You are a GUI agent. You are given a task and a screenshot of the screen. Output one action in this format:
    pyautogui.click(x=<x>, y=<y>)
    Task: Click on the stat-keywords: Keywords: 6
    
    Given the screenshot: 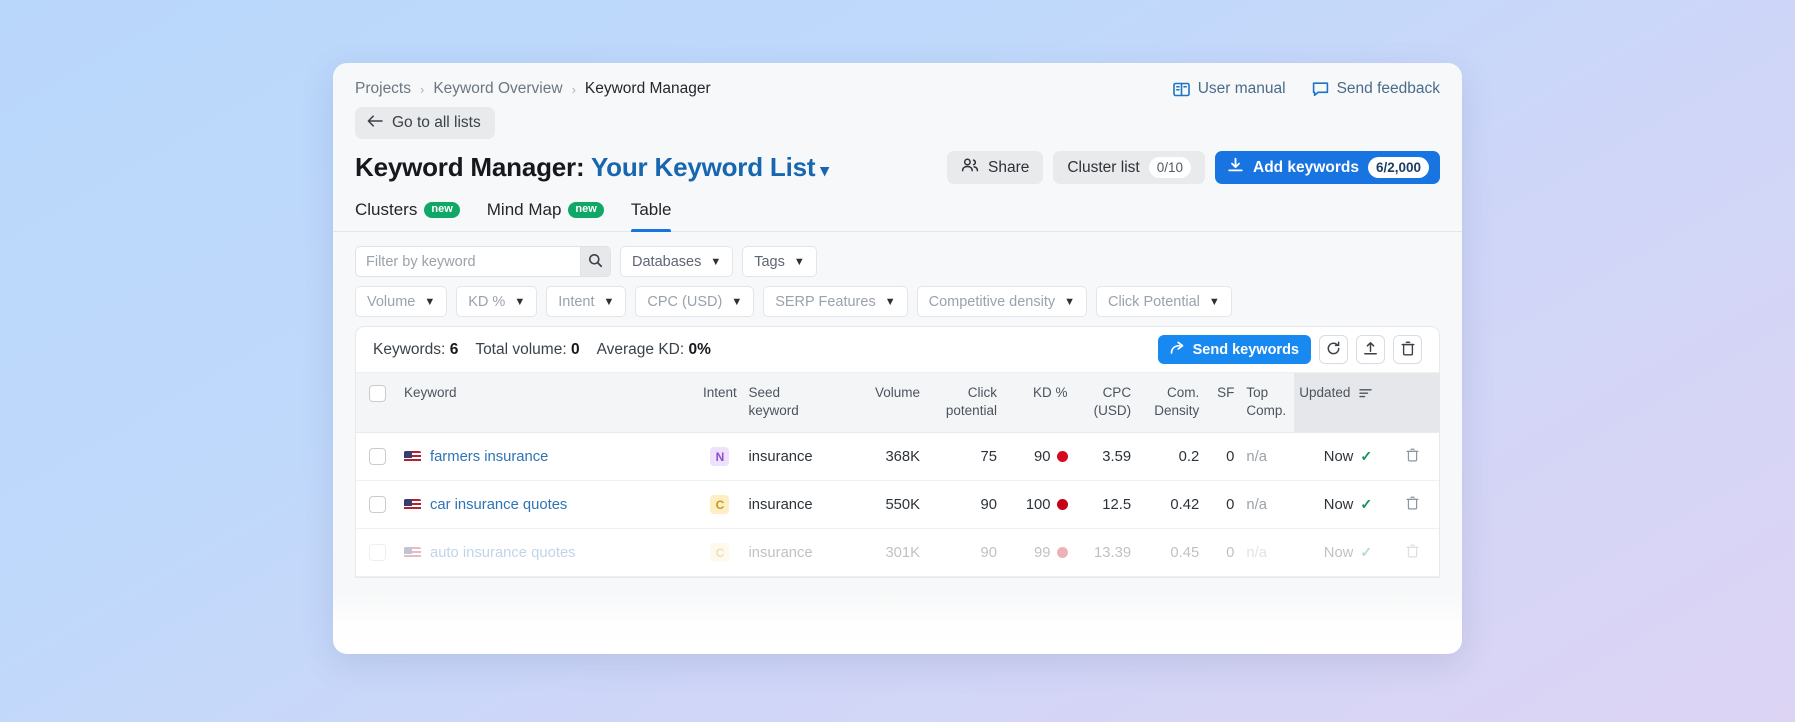 What is the action you would take?
    pyautogui.click(x=415, y=349)
    